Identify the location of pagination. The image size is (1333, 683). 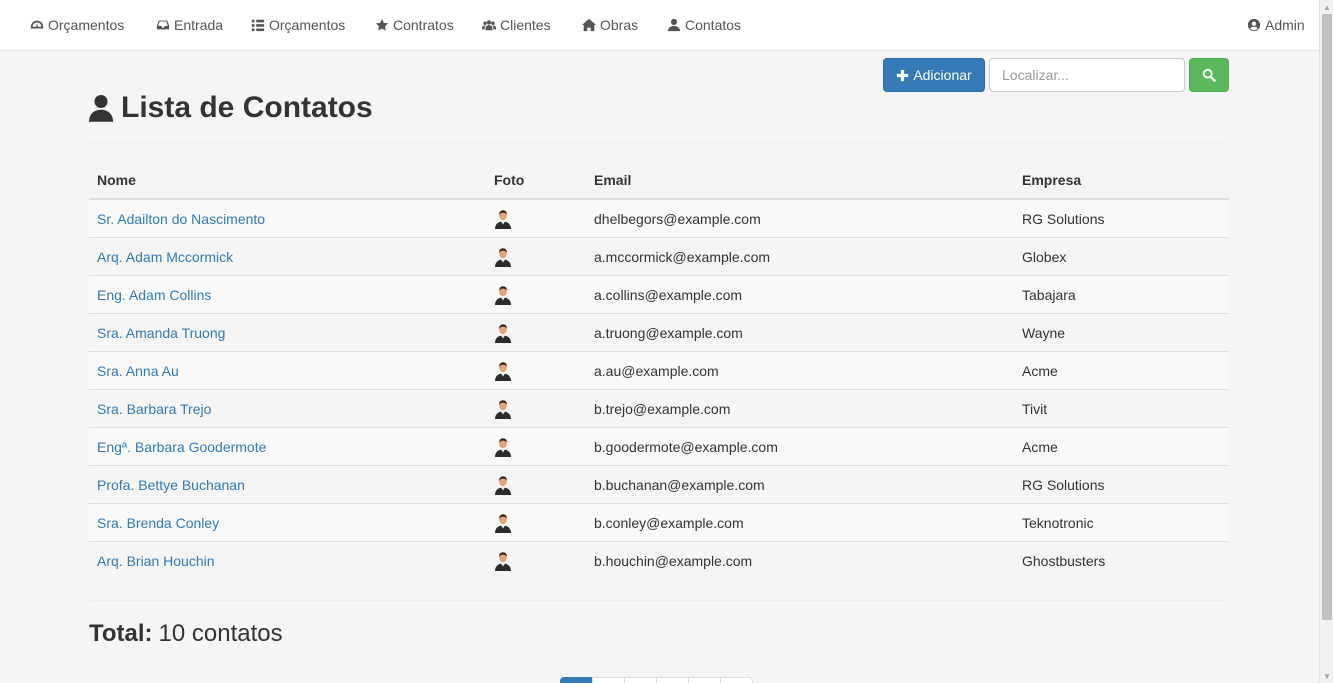
(656, 680).